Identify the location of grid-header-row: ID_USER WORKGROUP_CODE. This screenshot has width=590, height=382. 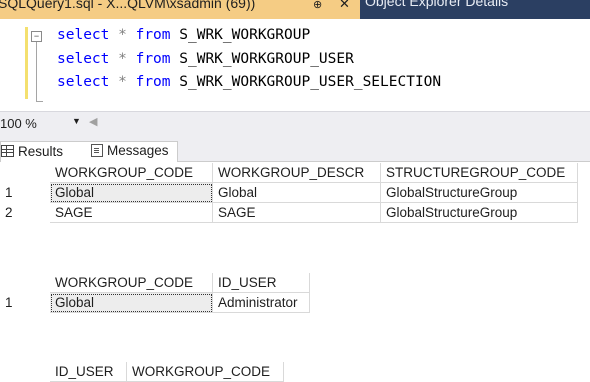
(142, 372).